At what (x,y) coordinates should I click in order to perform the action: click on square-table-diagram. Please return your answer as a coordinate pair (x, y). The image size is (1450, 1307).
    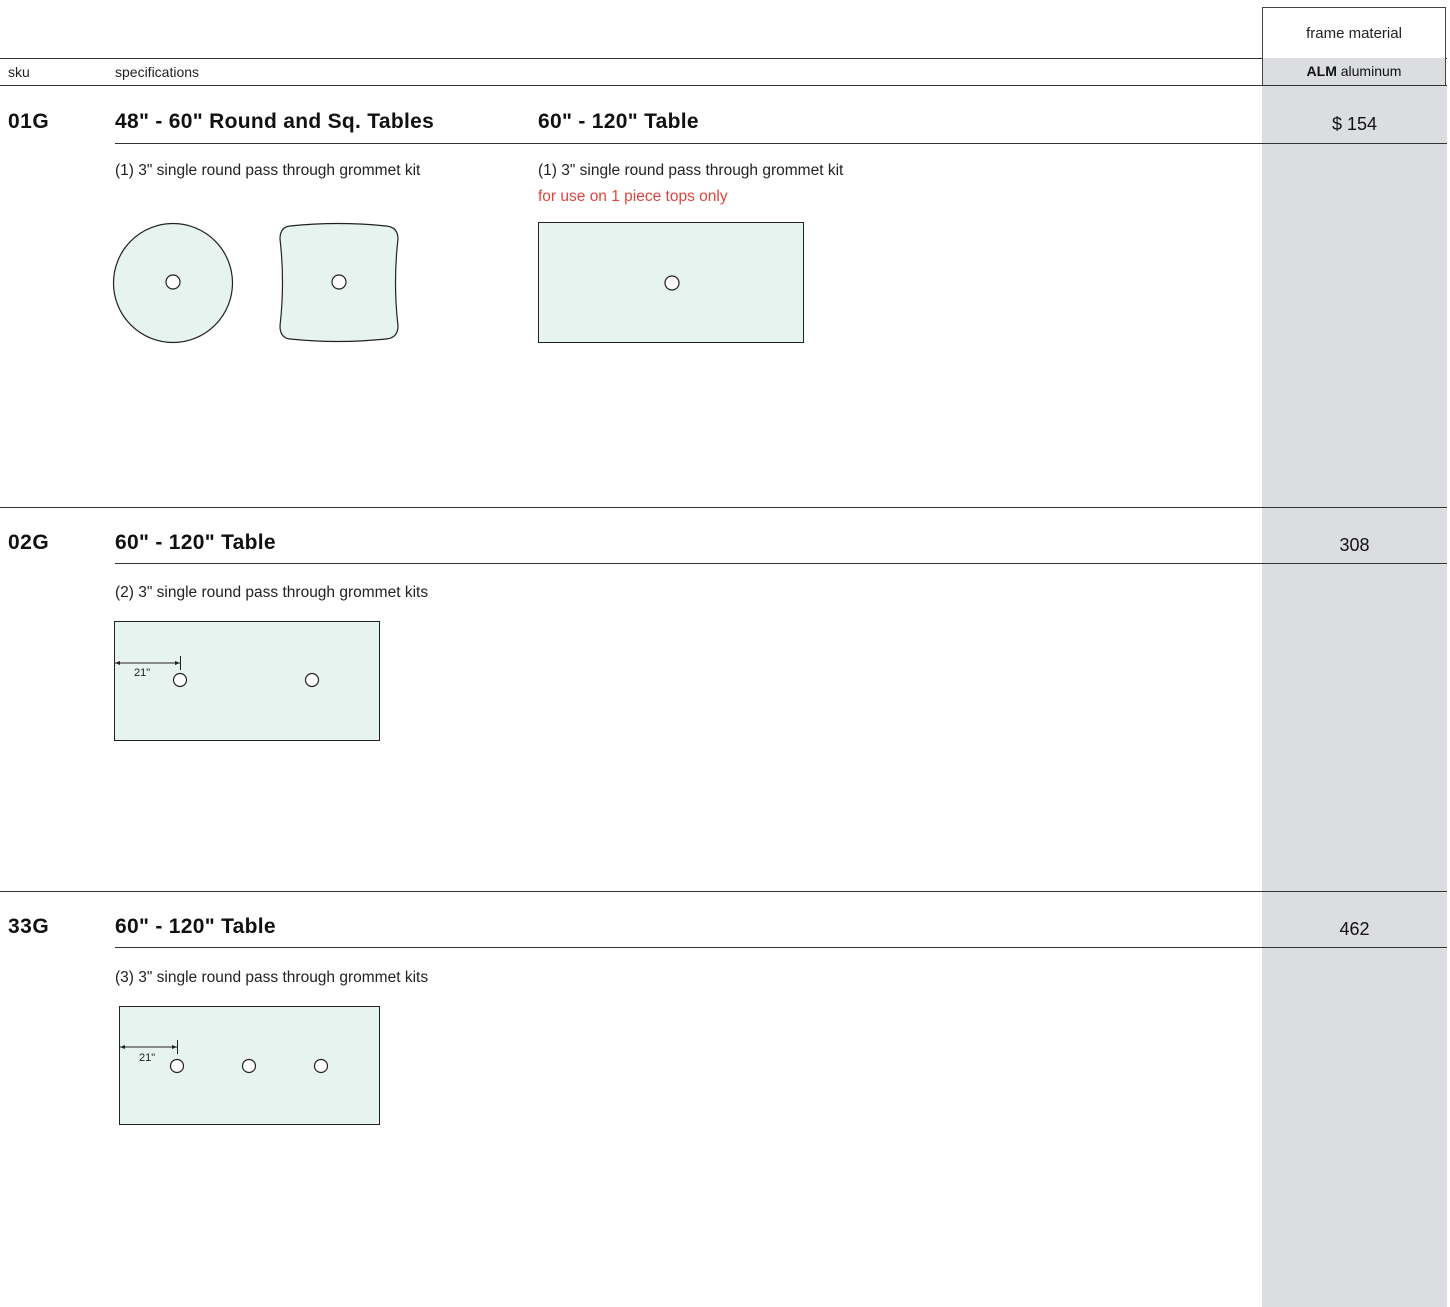
    Looking at the image, I should click on (339, 282).